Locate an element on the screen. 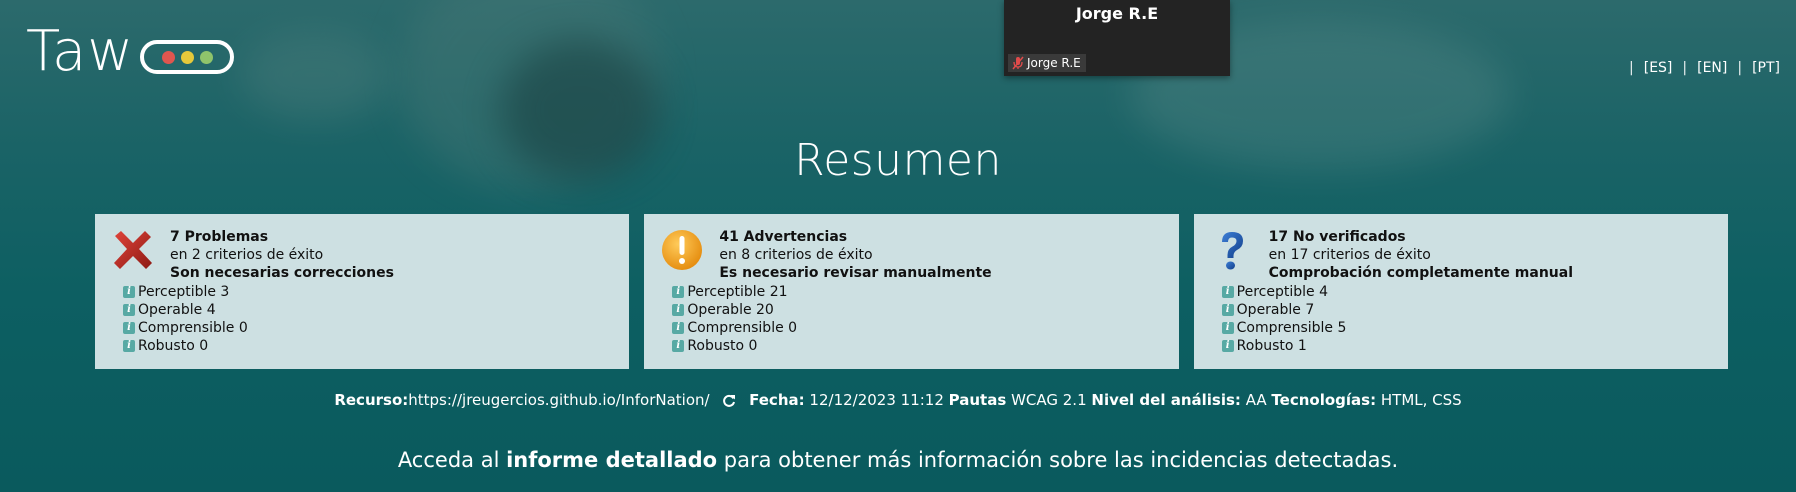  date-value: 12/12/2023 11:12 is located at coordinates (876, 400).